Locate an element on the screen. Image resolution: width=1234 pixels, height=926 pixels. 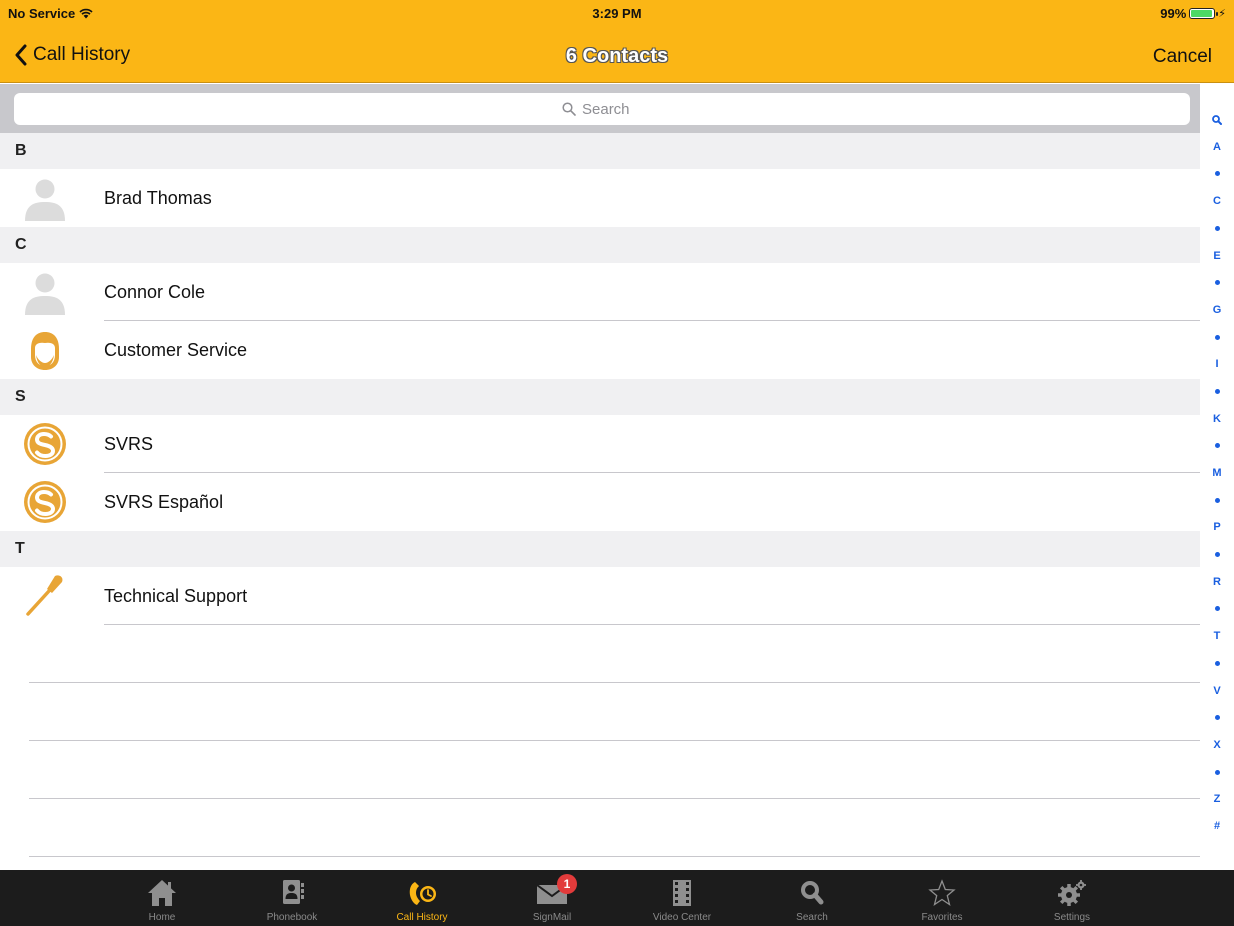
back-button: Call History is located at coordinates (72, 55).